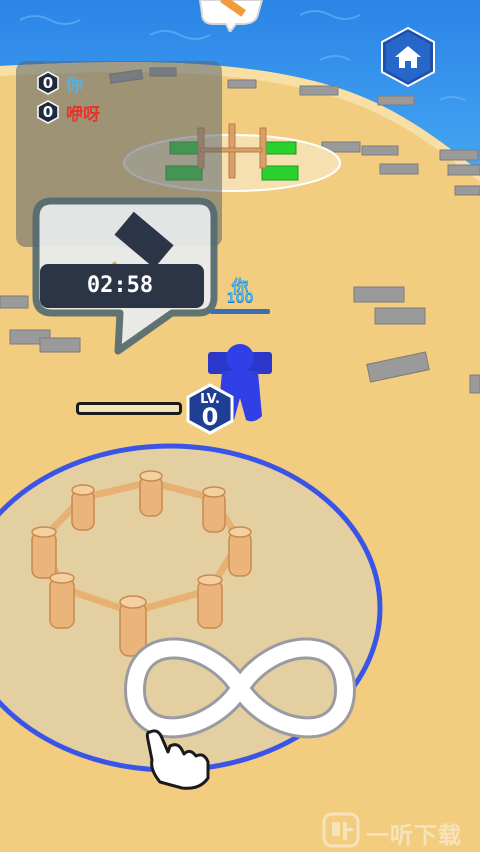 This screenshot has width=480, height=852. Describe the element at coordinates (408, 57) in the screenshot. I see `home-button` at that location.